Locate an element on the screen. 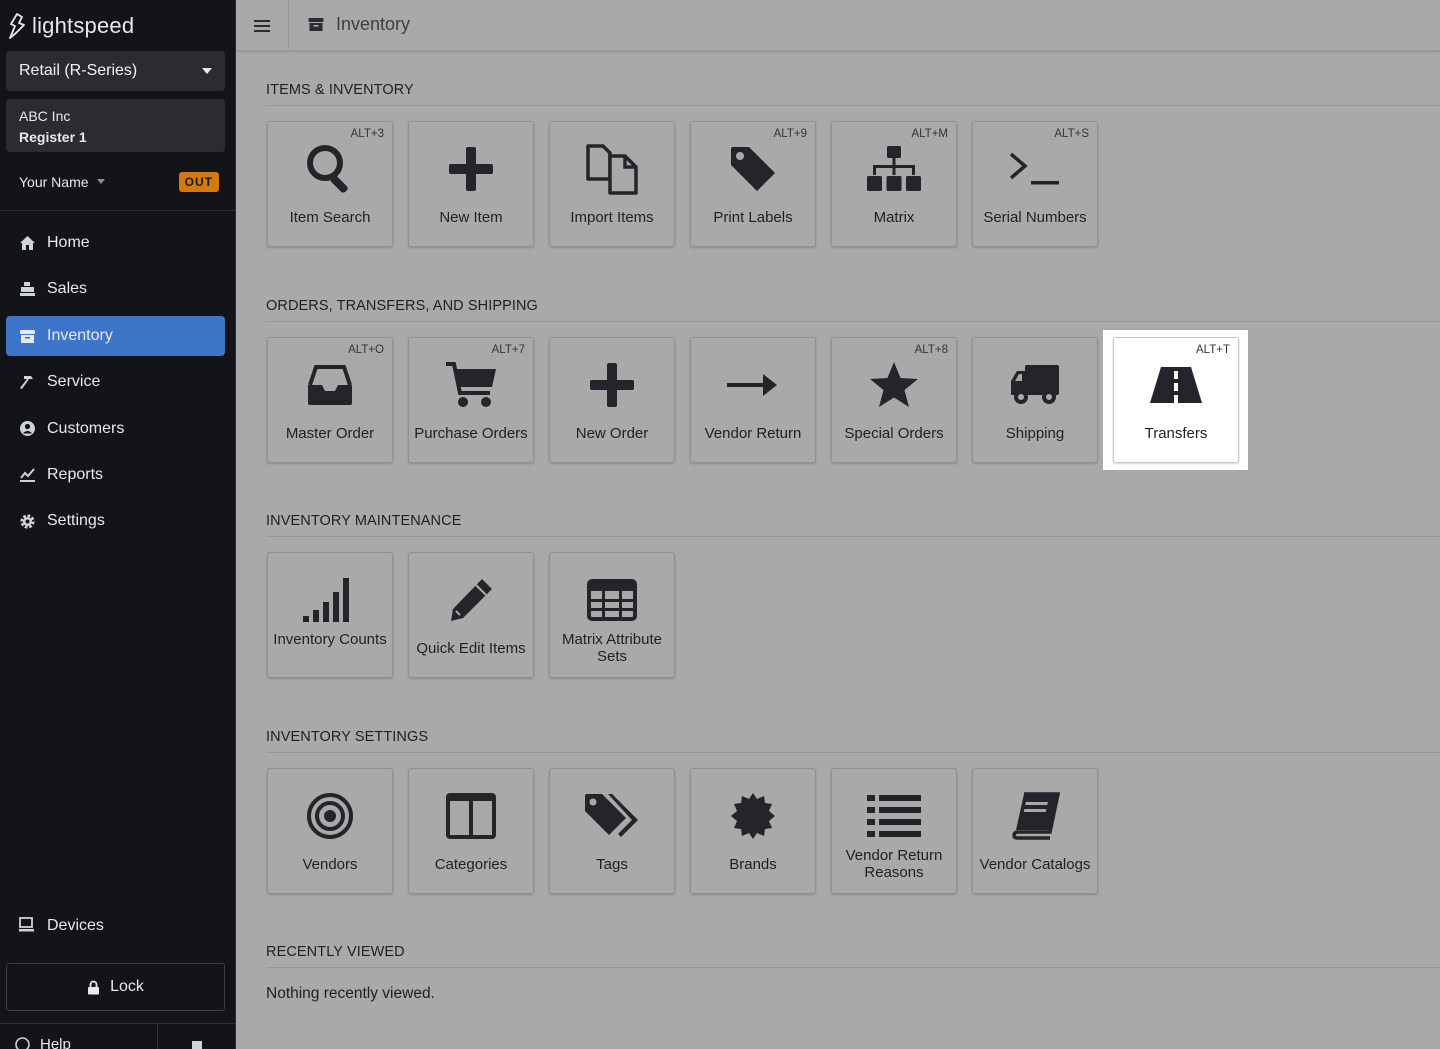 The height and width of the screenshot is (1049, 1440). nav-label: Reports is located at coordinates (75, 474).